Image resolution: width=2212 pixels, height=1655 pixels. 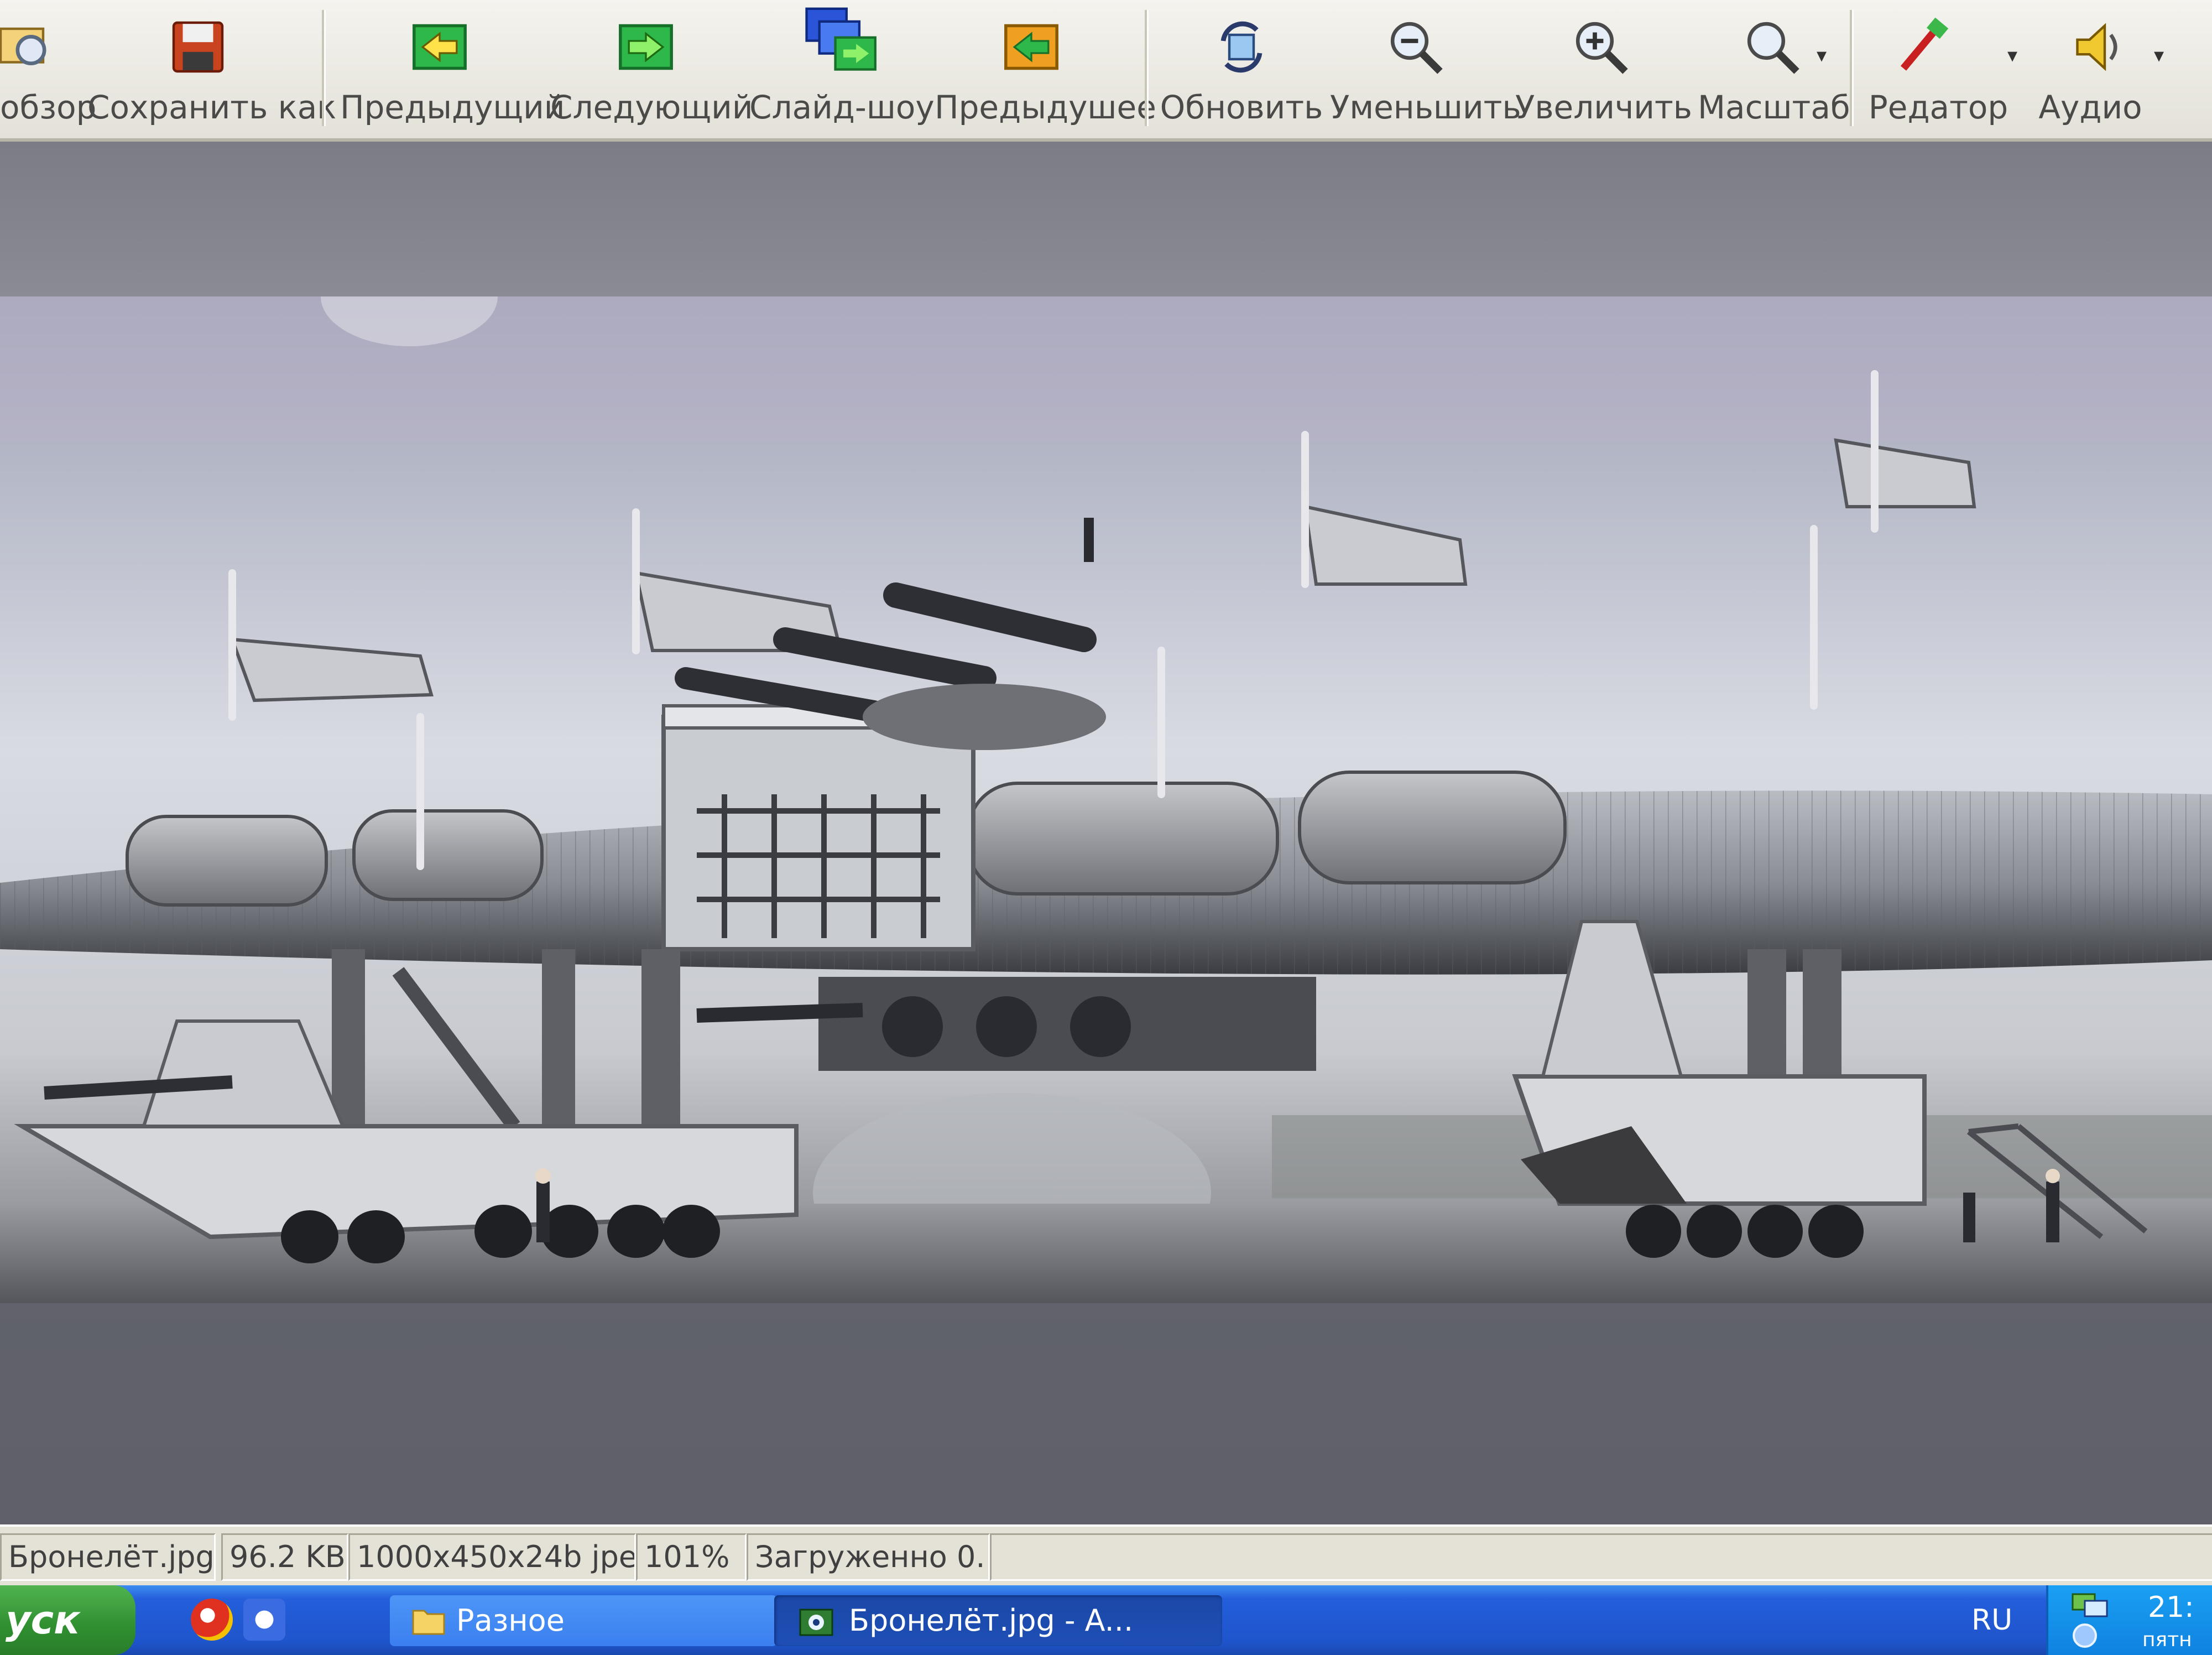 What do you see at coordinates (1773, 48) in the screenshot?
I see `magnifier-icon` at bounding box center [1773, 48].